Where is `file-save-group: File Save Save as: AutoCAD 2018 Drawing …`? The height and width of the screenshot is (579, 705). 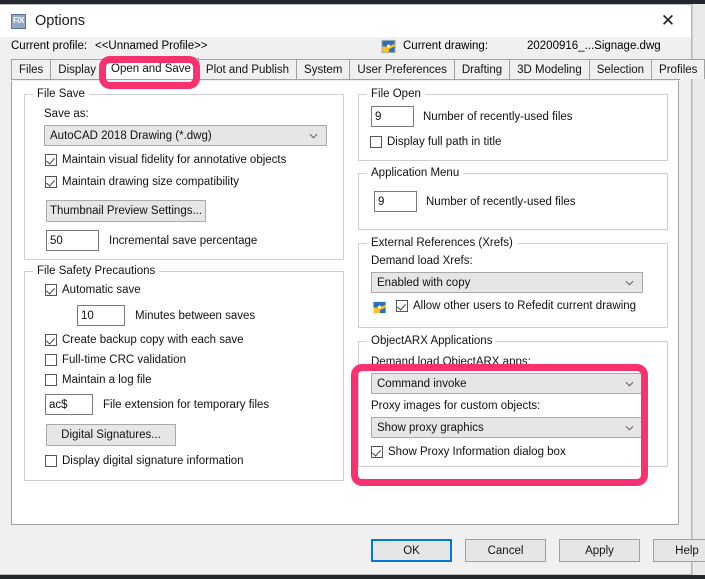
file-save-group: File Save Save as: AutoCAD 2018 Drawing … is located at coordinates (184, 174).